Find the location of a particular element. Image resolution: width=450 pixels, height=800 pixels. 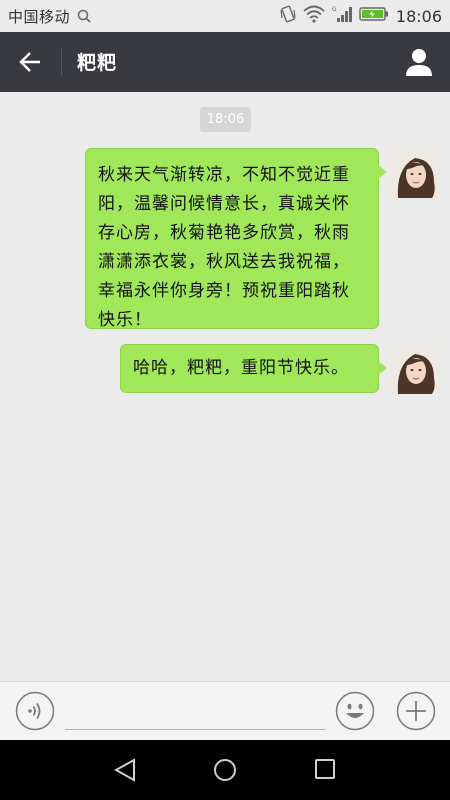

status-bar: 中国移动 G 18:06 is located at coordinates (225, 16).